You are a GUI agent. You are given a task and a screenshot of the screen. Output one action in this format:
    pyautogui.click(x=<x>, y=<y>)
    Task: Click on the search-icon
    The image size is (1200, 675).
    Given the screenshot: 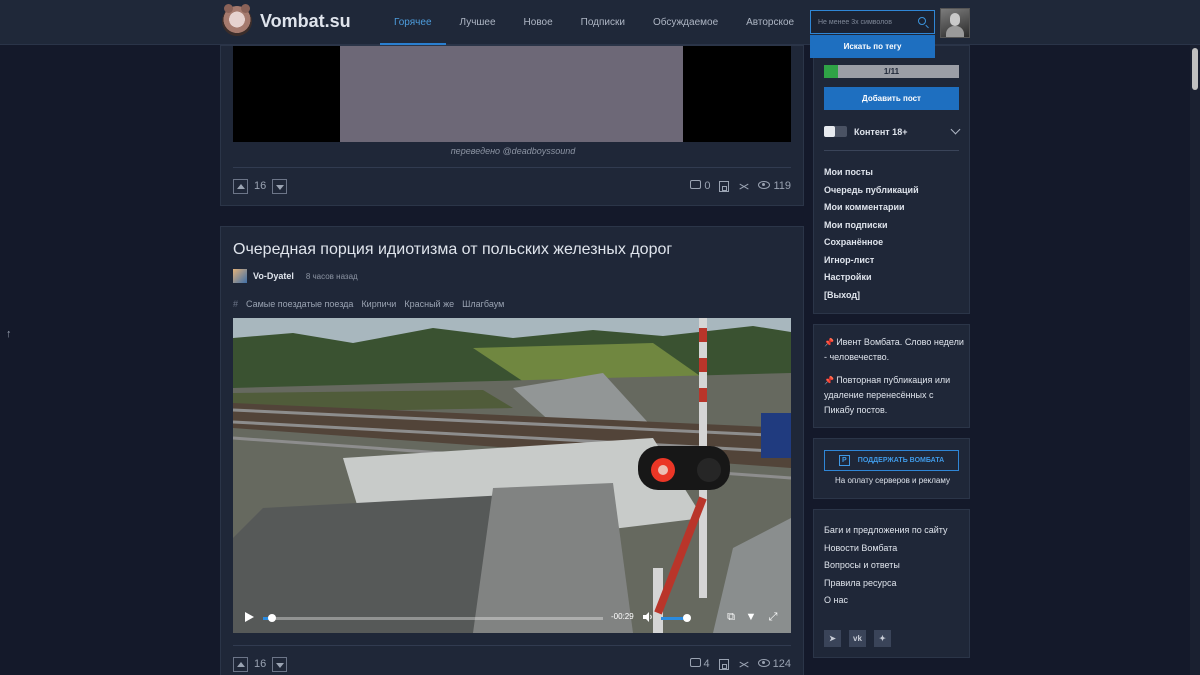 What is the action you would take?
    pyautogui.click(x=922, y=21)
    